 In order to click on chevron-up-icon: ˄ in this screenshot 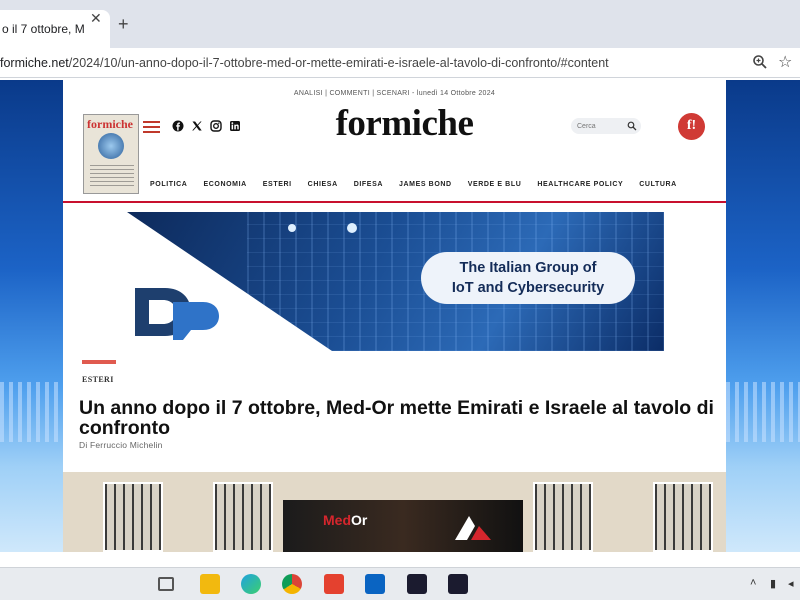, I will do `click(753, 583)`.